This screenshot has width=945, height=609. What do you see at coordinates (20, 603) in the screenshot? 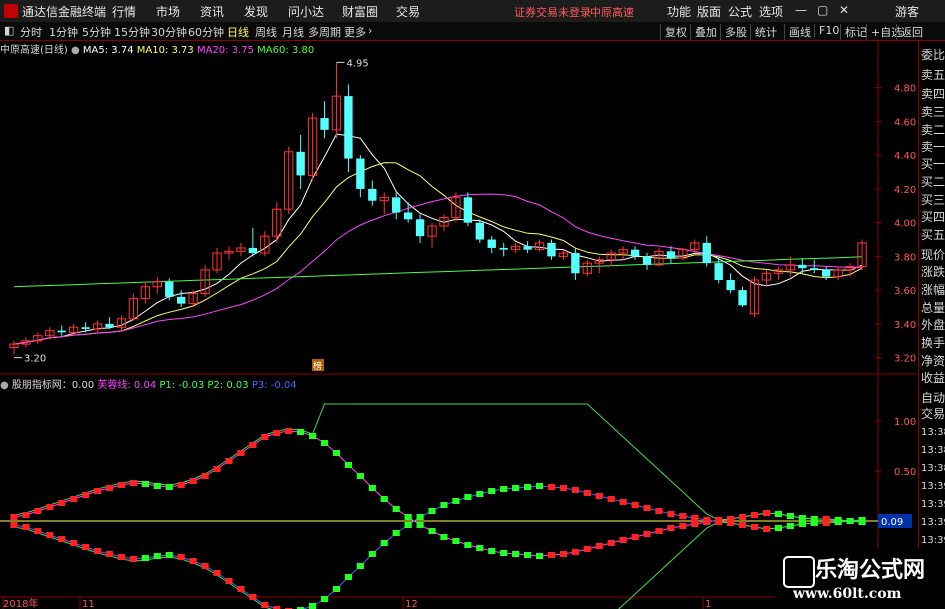
I see `time-label: 2018年` at bounding box center [20, 603].